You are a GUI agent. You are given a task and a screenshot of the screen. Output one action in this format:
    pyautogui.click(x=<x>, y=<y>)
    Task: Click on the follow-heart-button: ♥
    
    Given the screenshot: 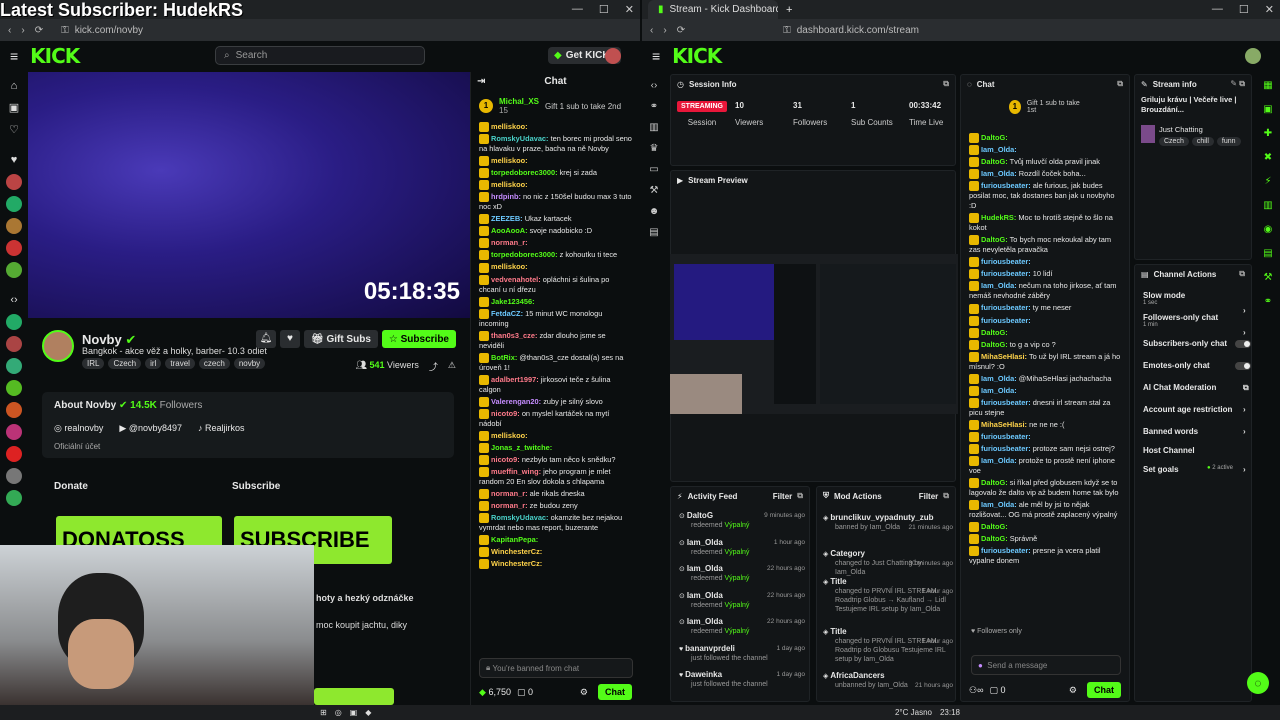 What is the action you would take?
    pyautogui.click(x=289, y=339)
    